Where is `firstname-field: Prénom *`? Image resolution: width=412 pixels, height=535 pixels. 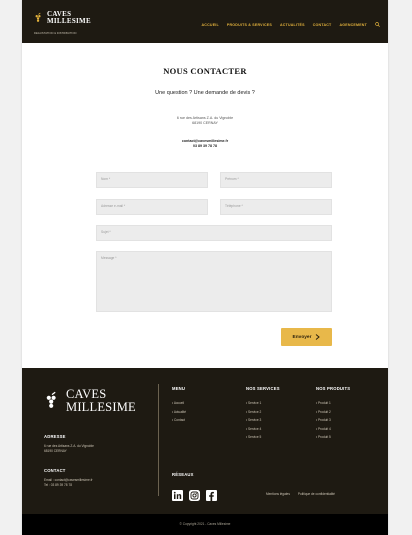 firstname-field: Prénom * is located at coordinates (276, 180).